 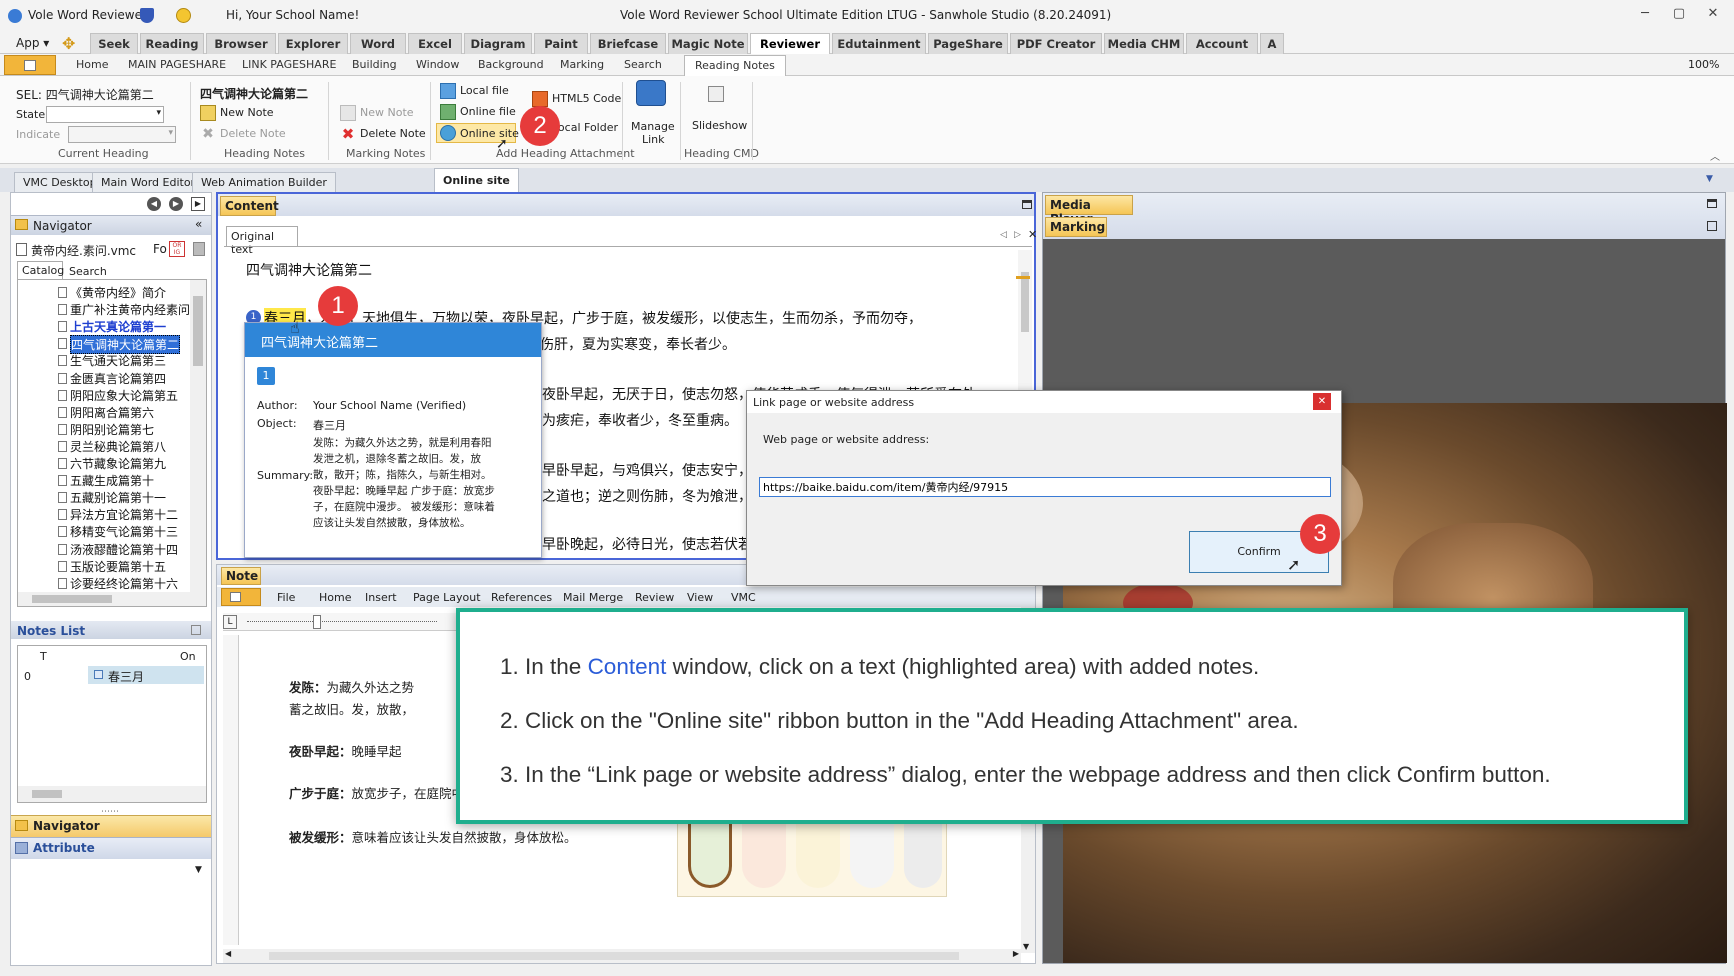 I want to click on tree-item: 六节藏象论篇第九, so click(x=118, y=463).